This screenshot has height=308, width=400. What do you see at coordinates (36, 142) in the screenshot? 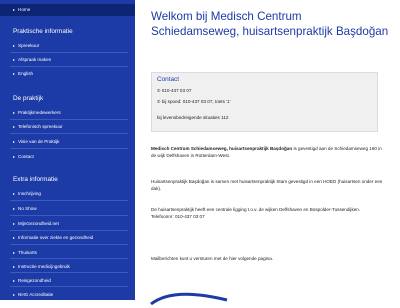
I see `sidebar-item-visie: ▸ Visie van de Praktijk` at bounding box center [36, 142].